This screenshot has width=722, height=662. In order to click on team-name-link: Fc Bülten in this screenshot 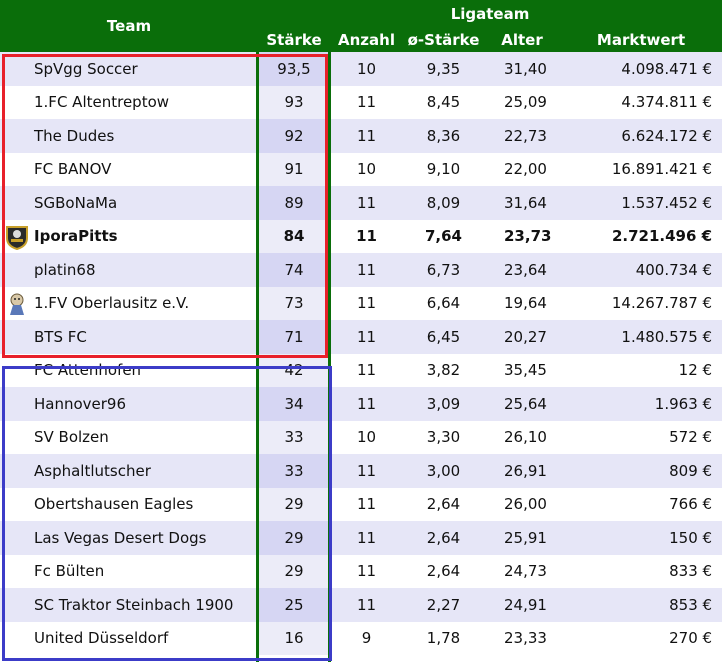, I will do `click(69, 571)`.